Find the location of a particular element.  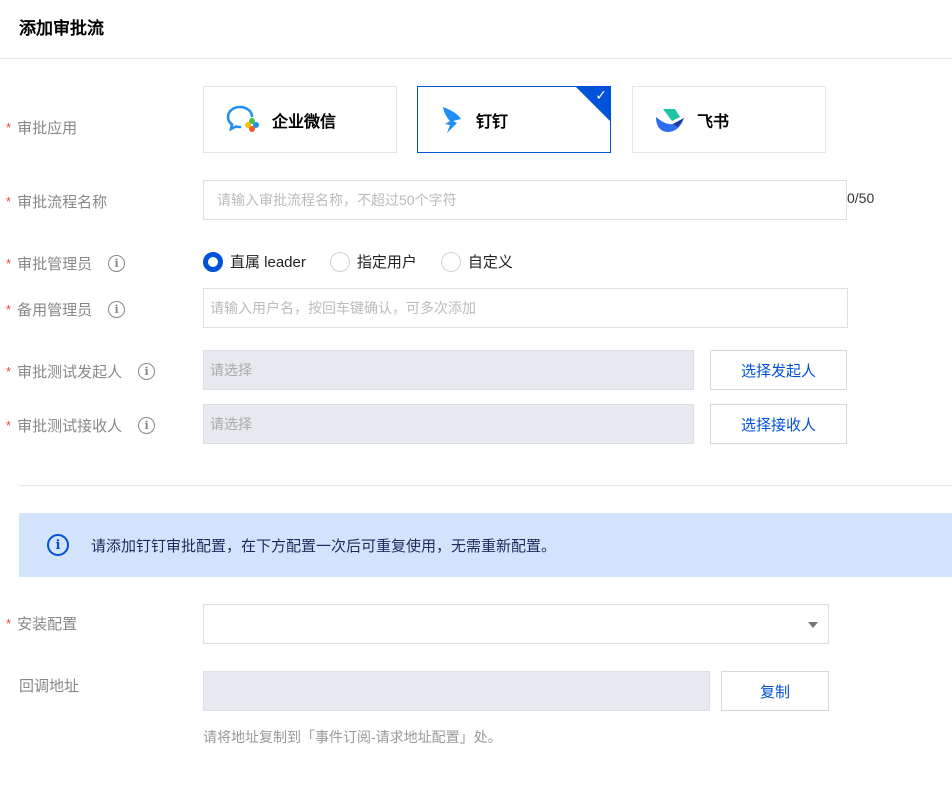

page-title: 添加审批流 is located at coordinates (61, 28).